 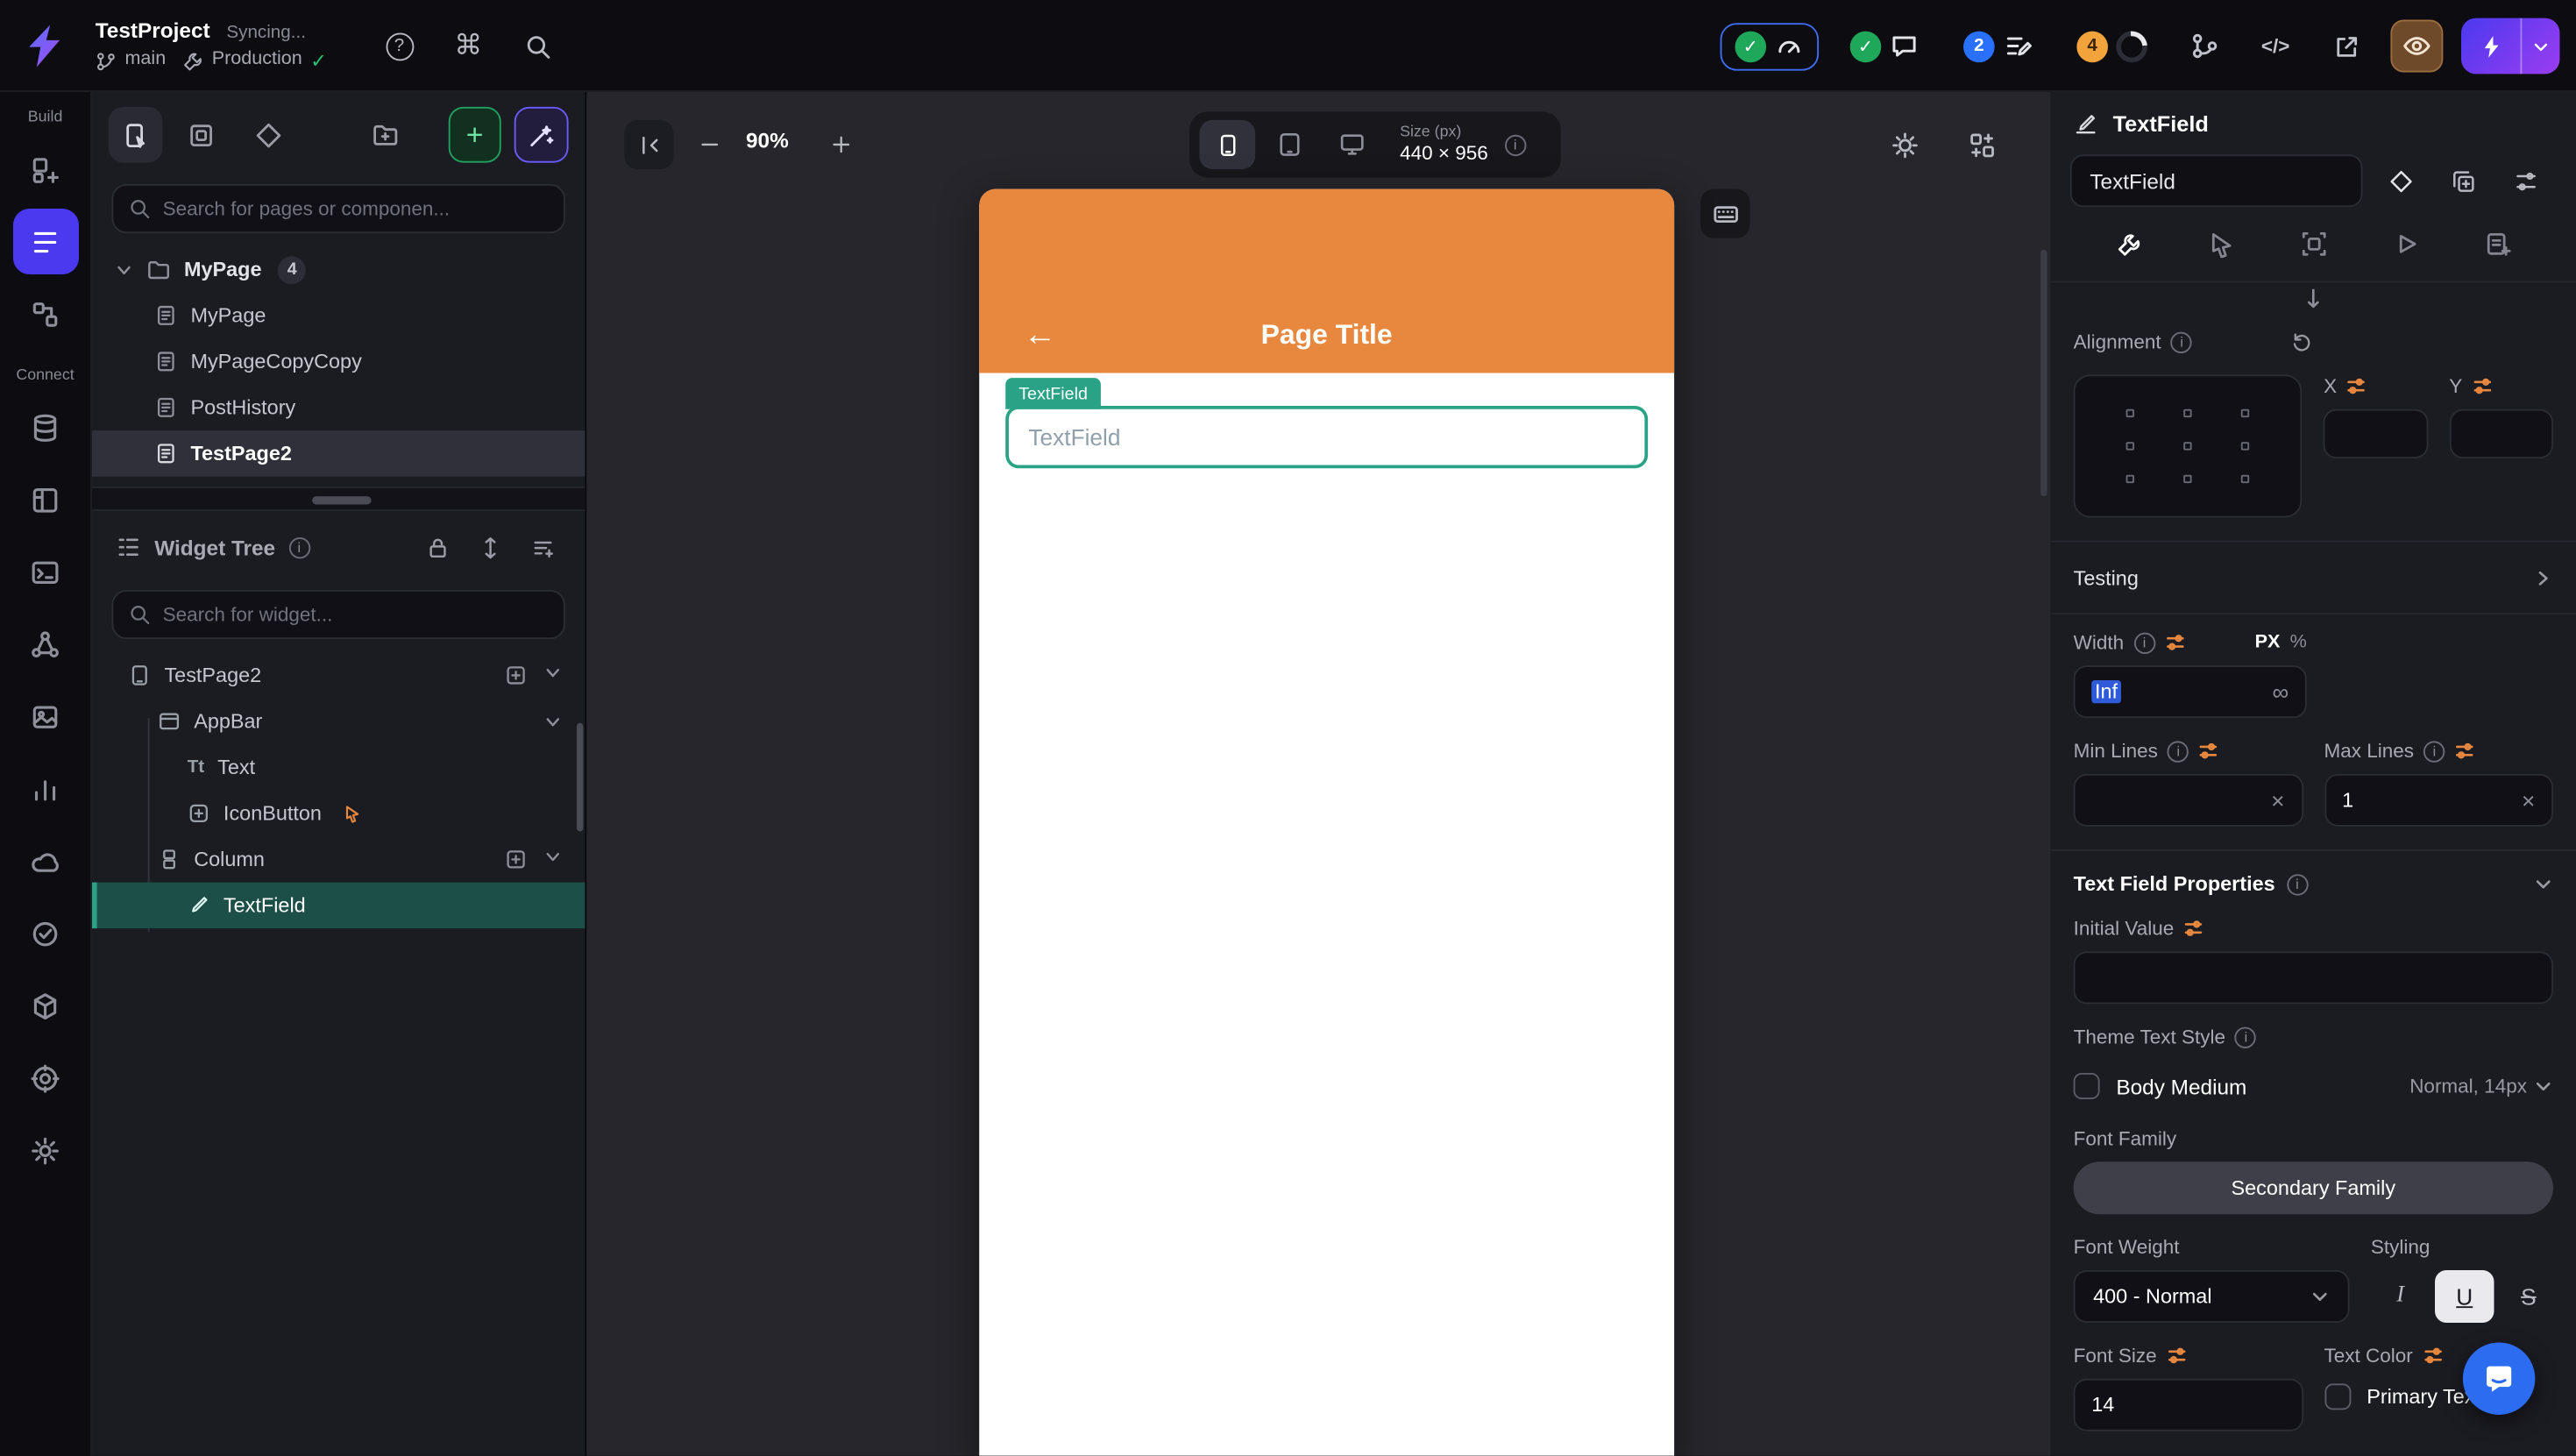 What do you see at coordinates (2417, 46) in the screenshot?
I see `preview-button` at bounding box center [2417, 46].